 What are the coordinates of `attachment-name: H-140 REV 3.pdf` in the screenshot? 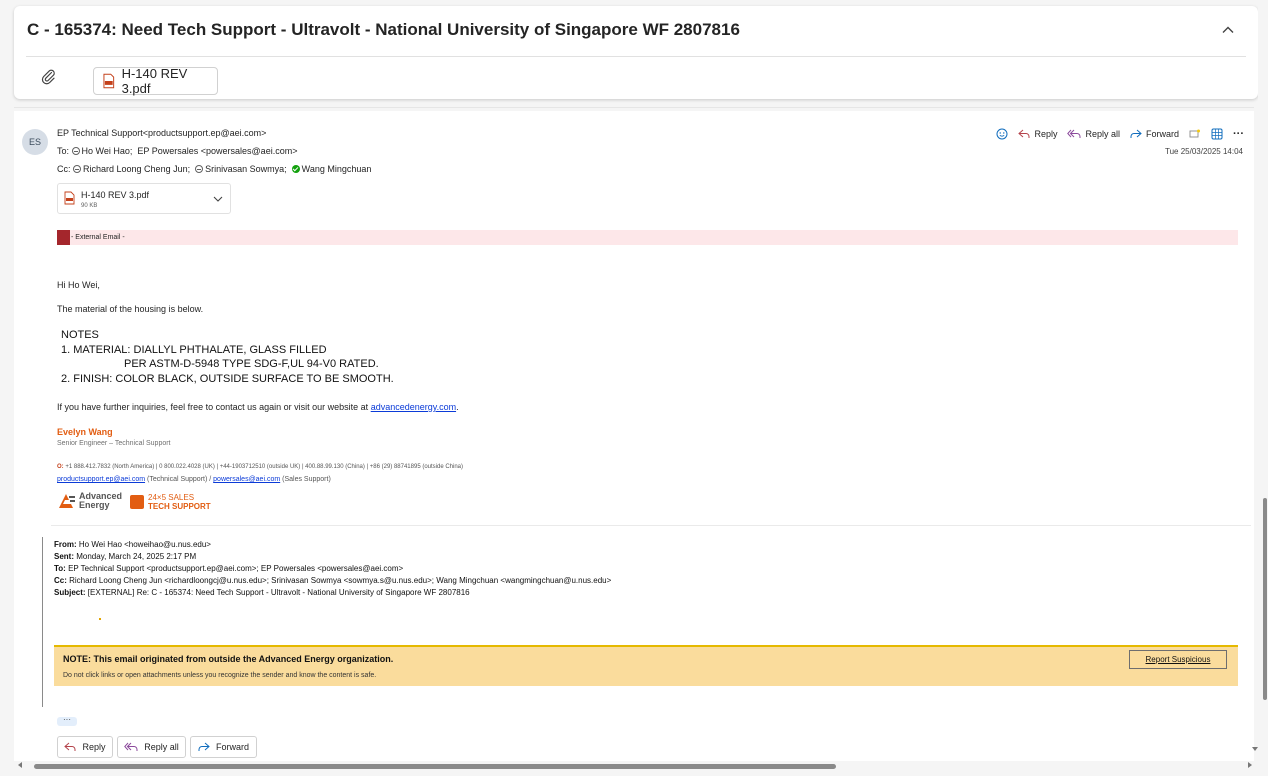 It's located at (115, 195).